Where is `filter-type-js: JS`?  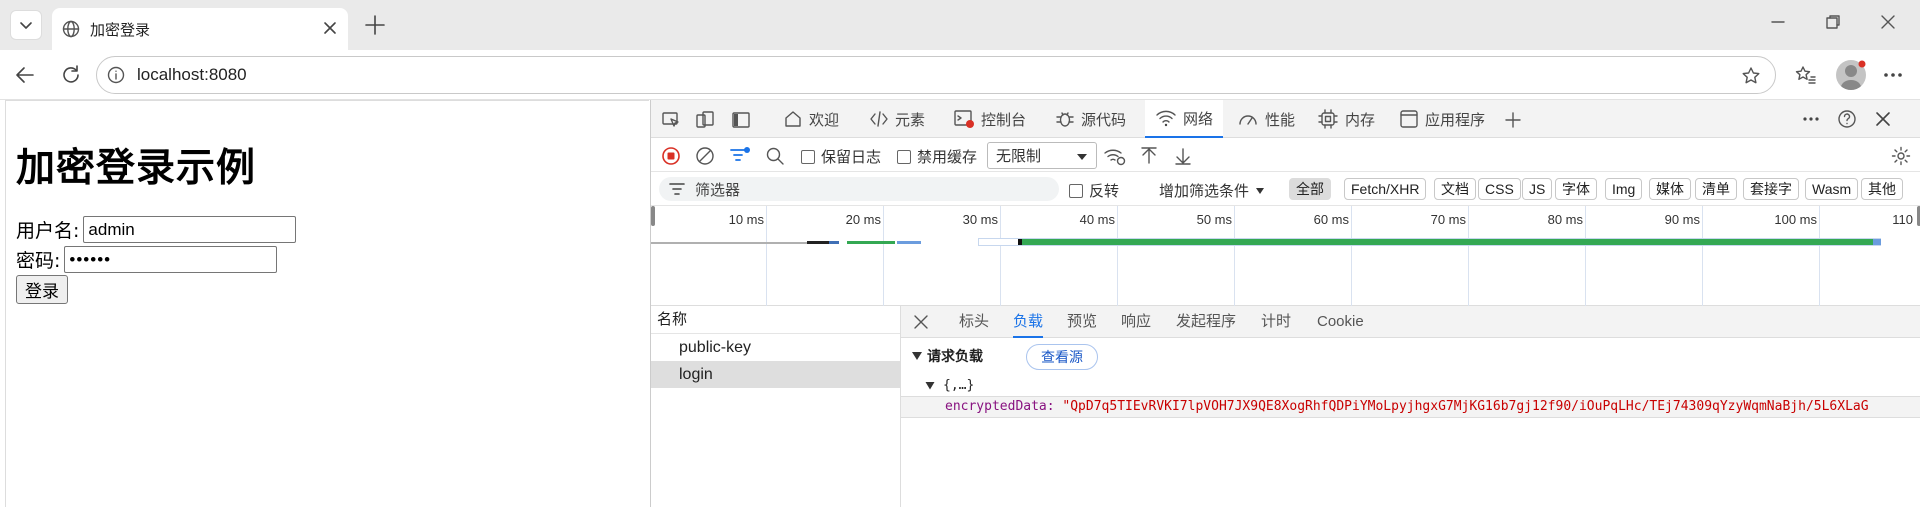
filter-type-js: JS is located at coordinates (1537, 189).